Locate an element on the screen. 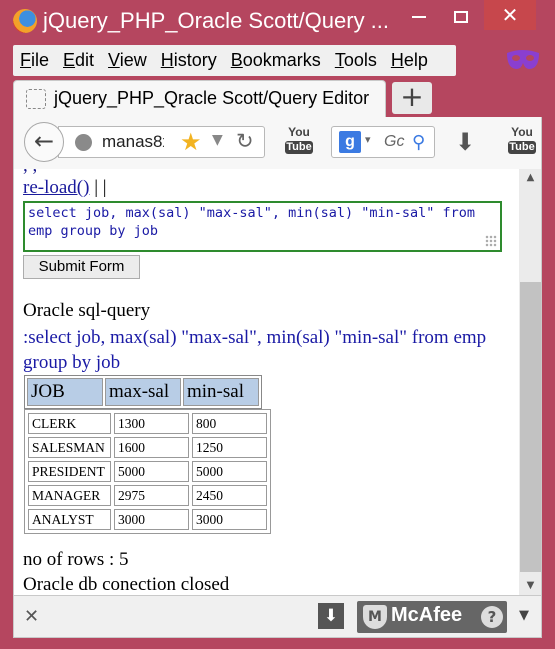  maximize-button is located at coordinates (461, 15).